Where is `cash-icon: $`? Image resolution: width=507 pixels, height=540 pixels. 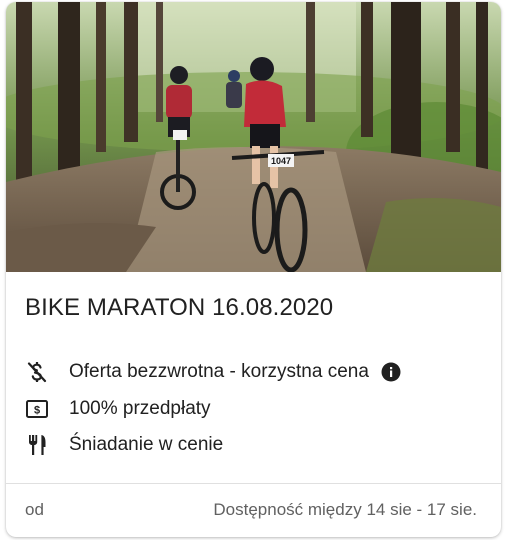 cash-icon: $ is located at coordinates (37, 409).